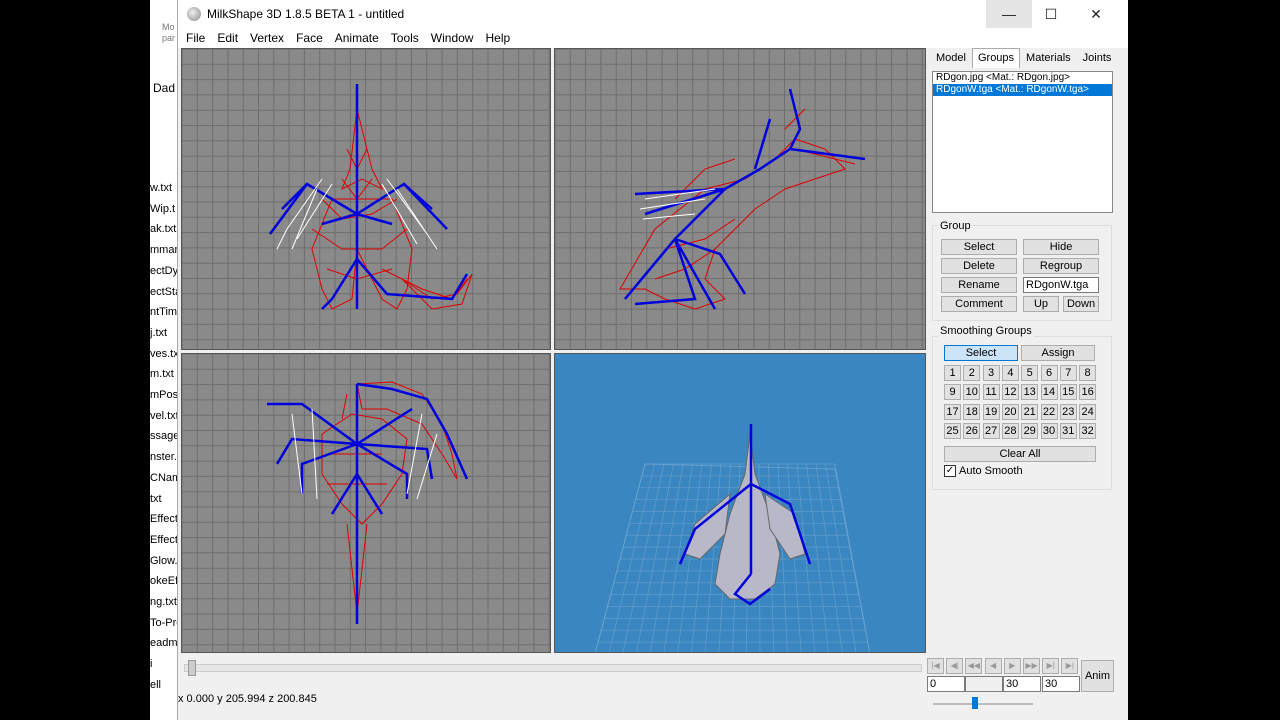 The image size is (1280, 720). Describe the element at coordinates (1049, 392) in the screenshot. I see `smoothing-group-14-button: 14` at that location.